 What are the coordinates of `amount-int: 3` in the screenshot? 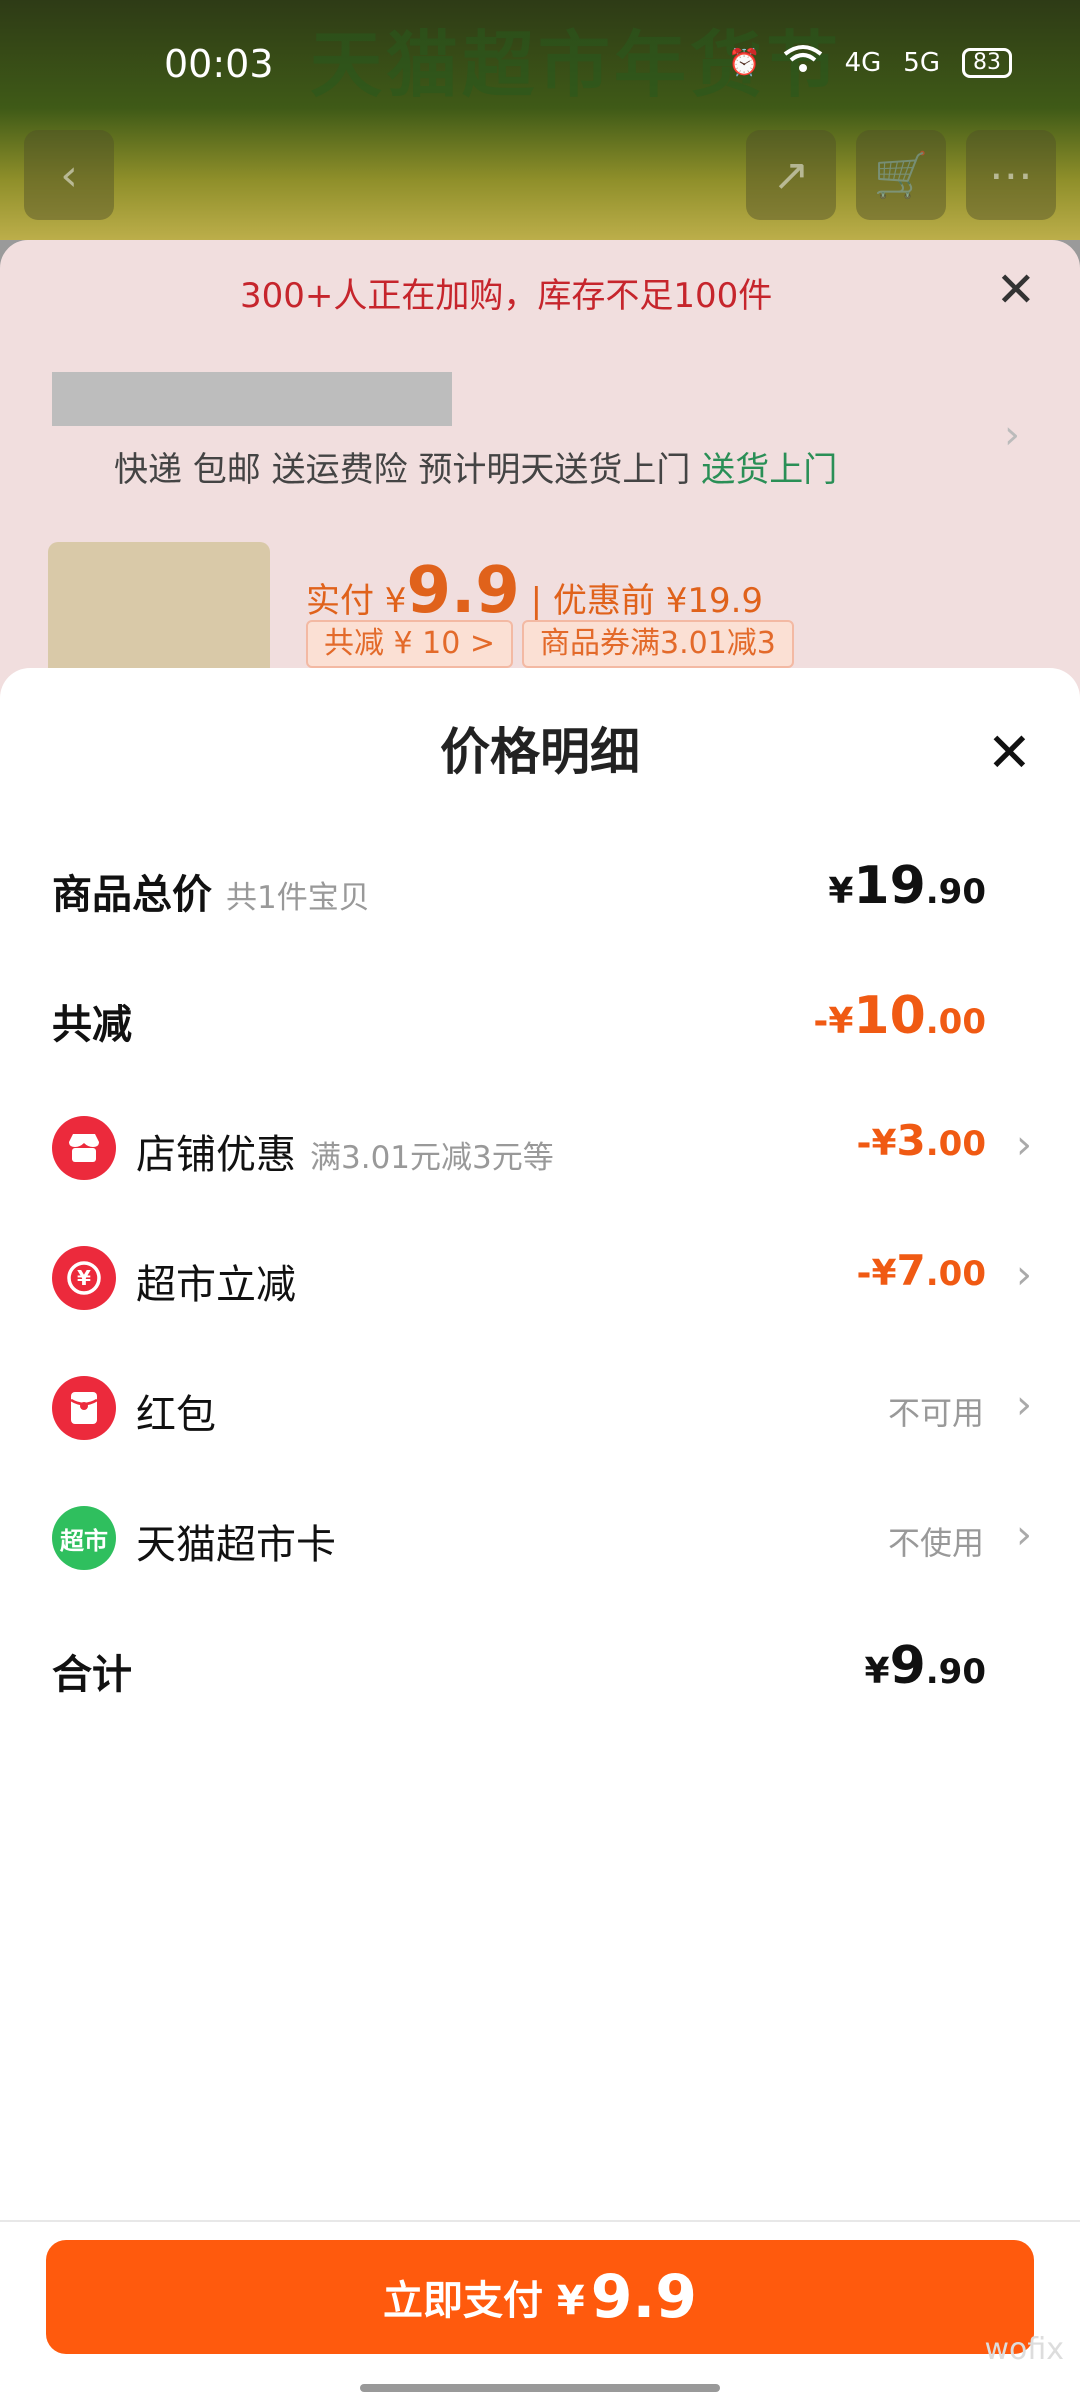 It's located at (911, 1140).